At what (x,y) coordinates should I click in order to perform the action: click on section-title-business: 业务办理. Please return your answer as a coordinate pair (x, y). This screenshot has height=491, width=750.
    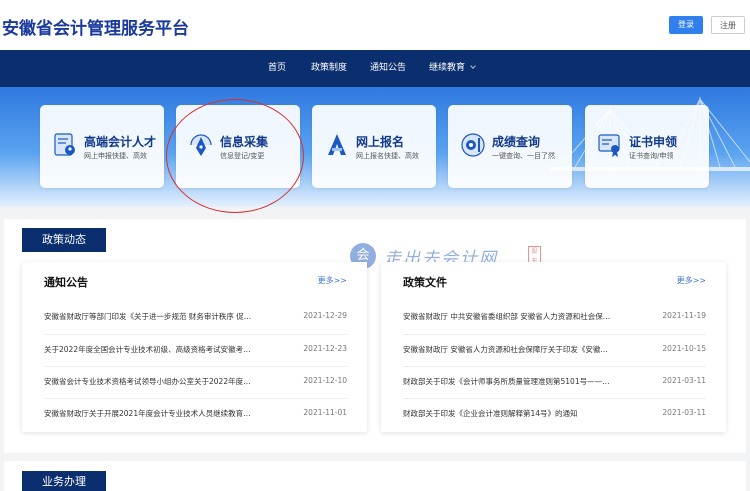
    Looking at the image, I should click on (64, 481).